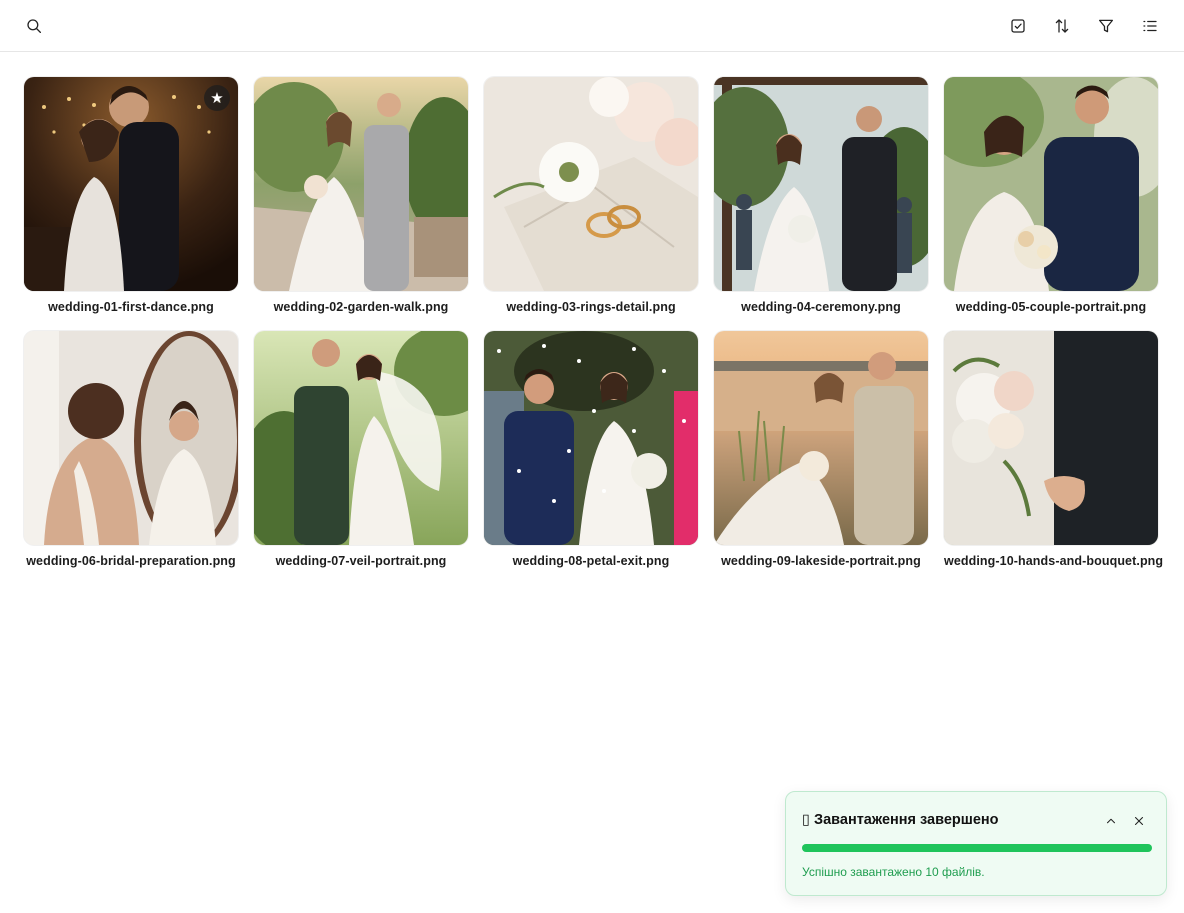 Image resolution: width=1184 pixels, height=913 pixels. I want to click on gallery-item: wedding-03-rings-detail.png, so click(591, 204).